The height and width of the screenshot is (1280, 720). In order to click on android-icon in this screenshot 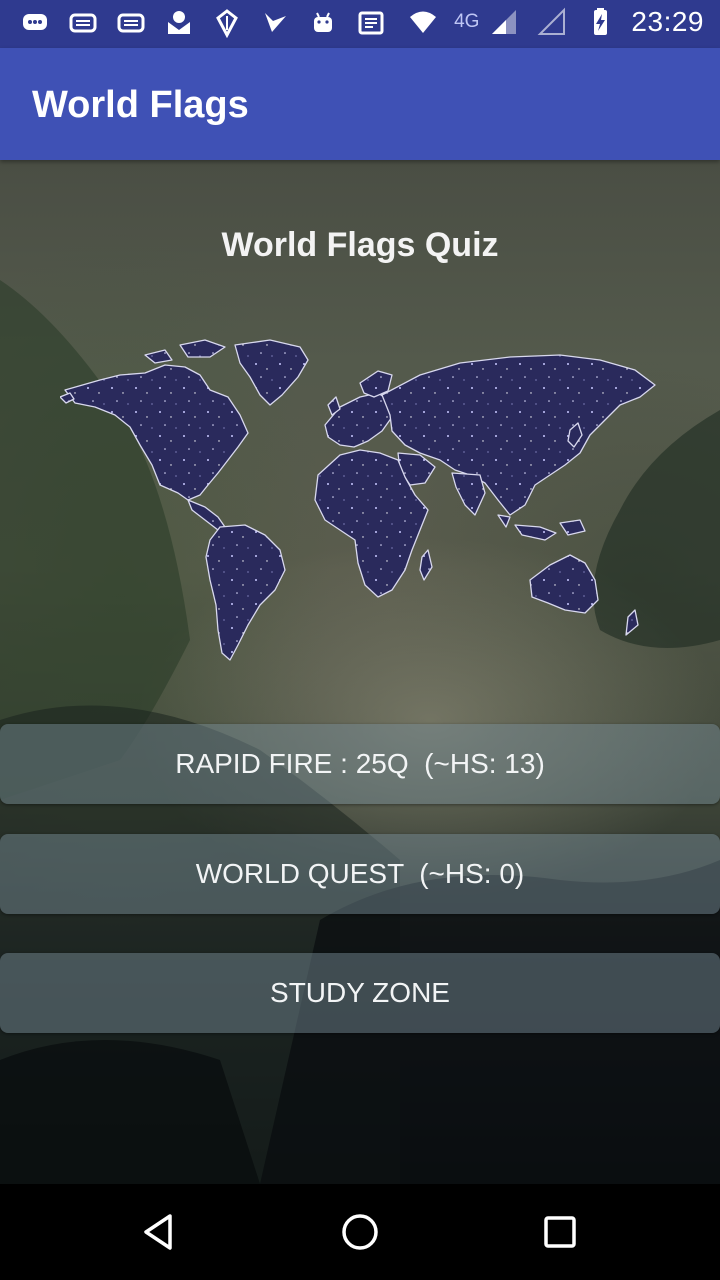, I will do `click(323, 23)`.